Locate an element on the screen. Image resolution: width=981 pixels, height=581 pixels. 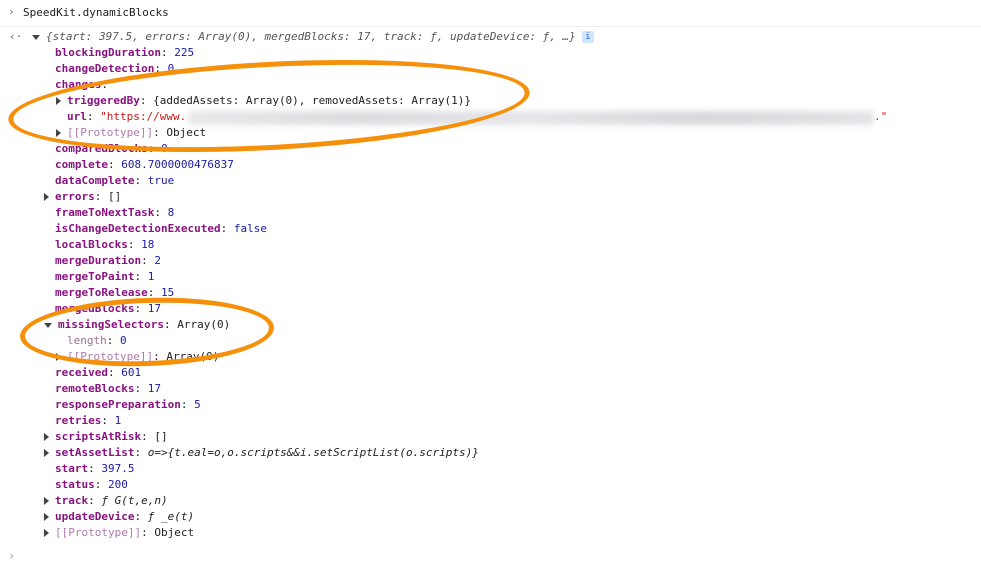
property-row: missingSelectors: Array(0) is located at coordinates (137, 325).